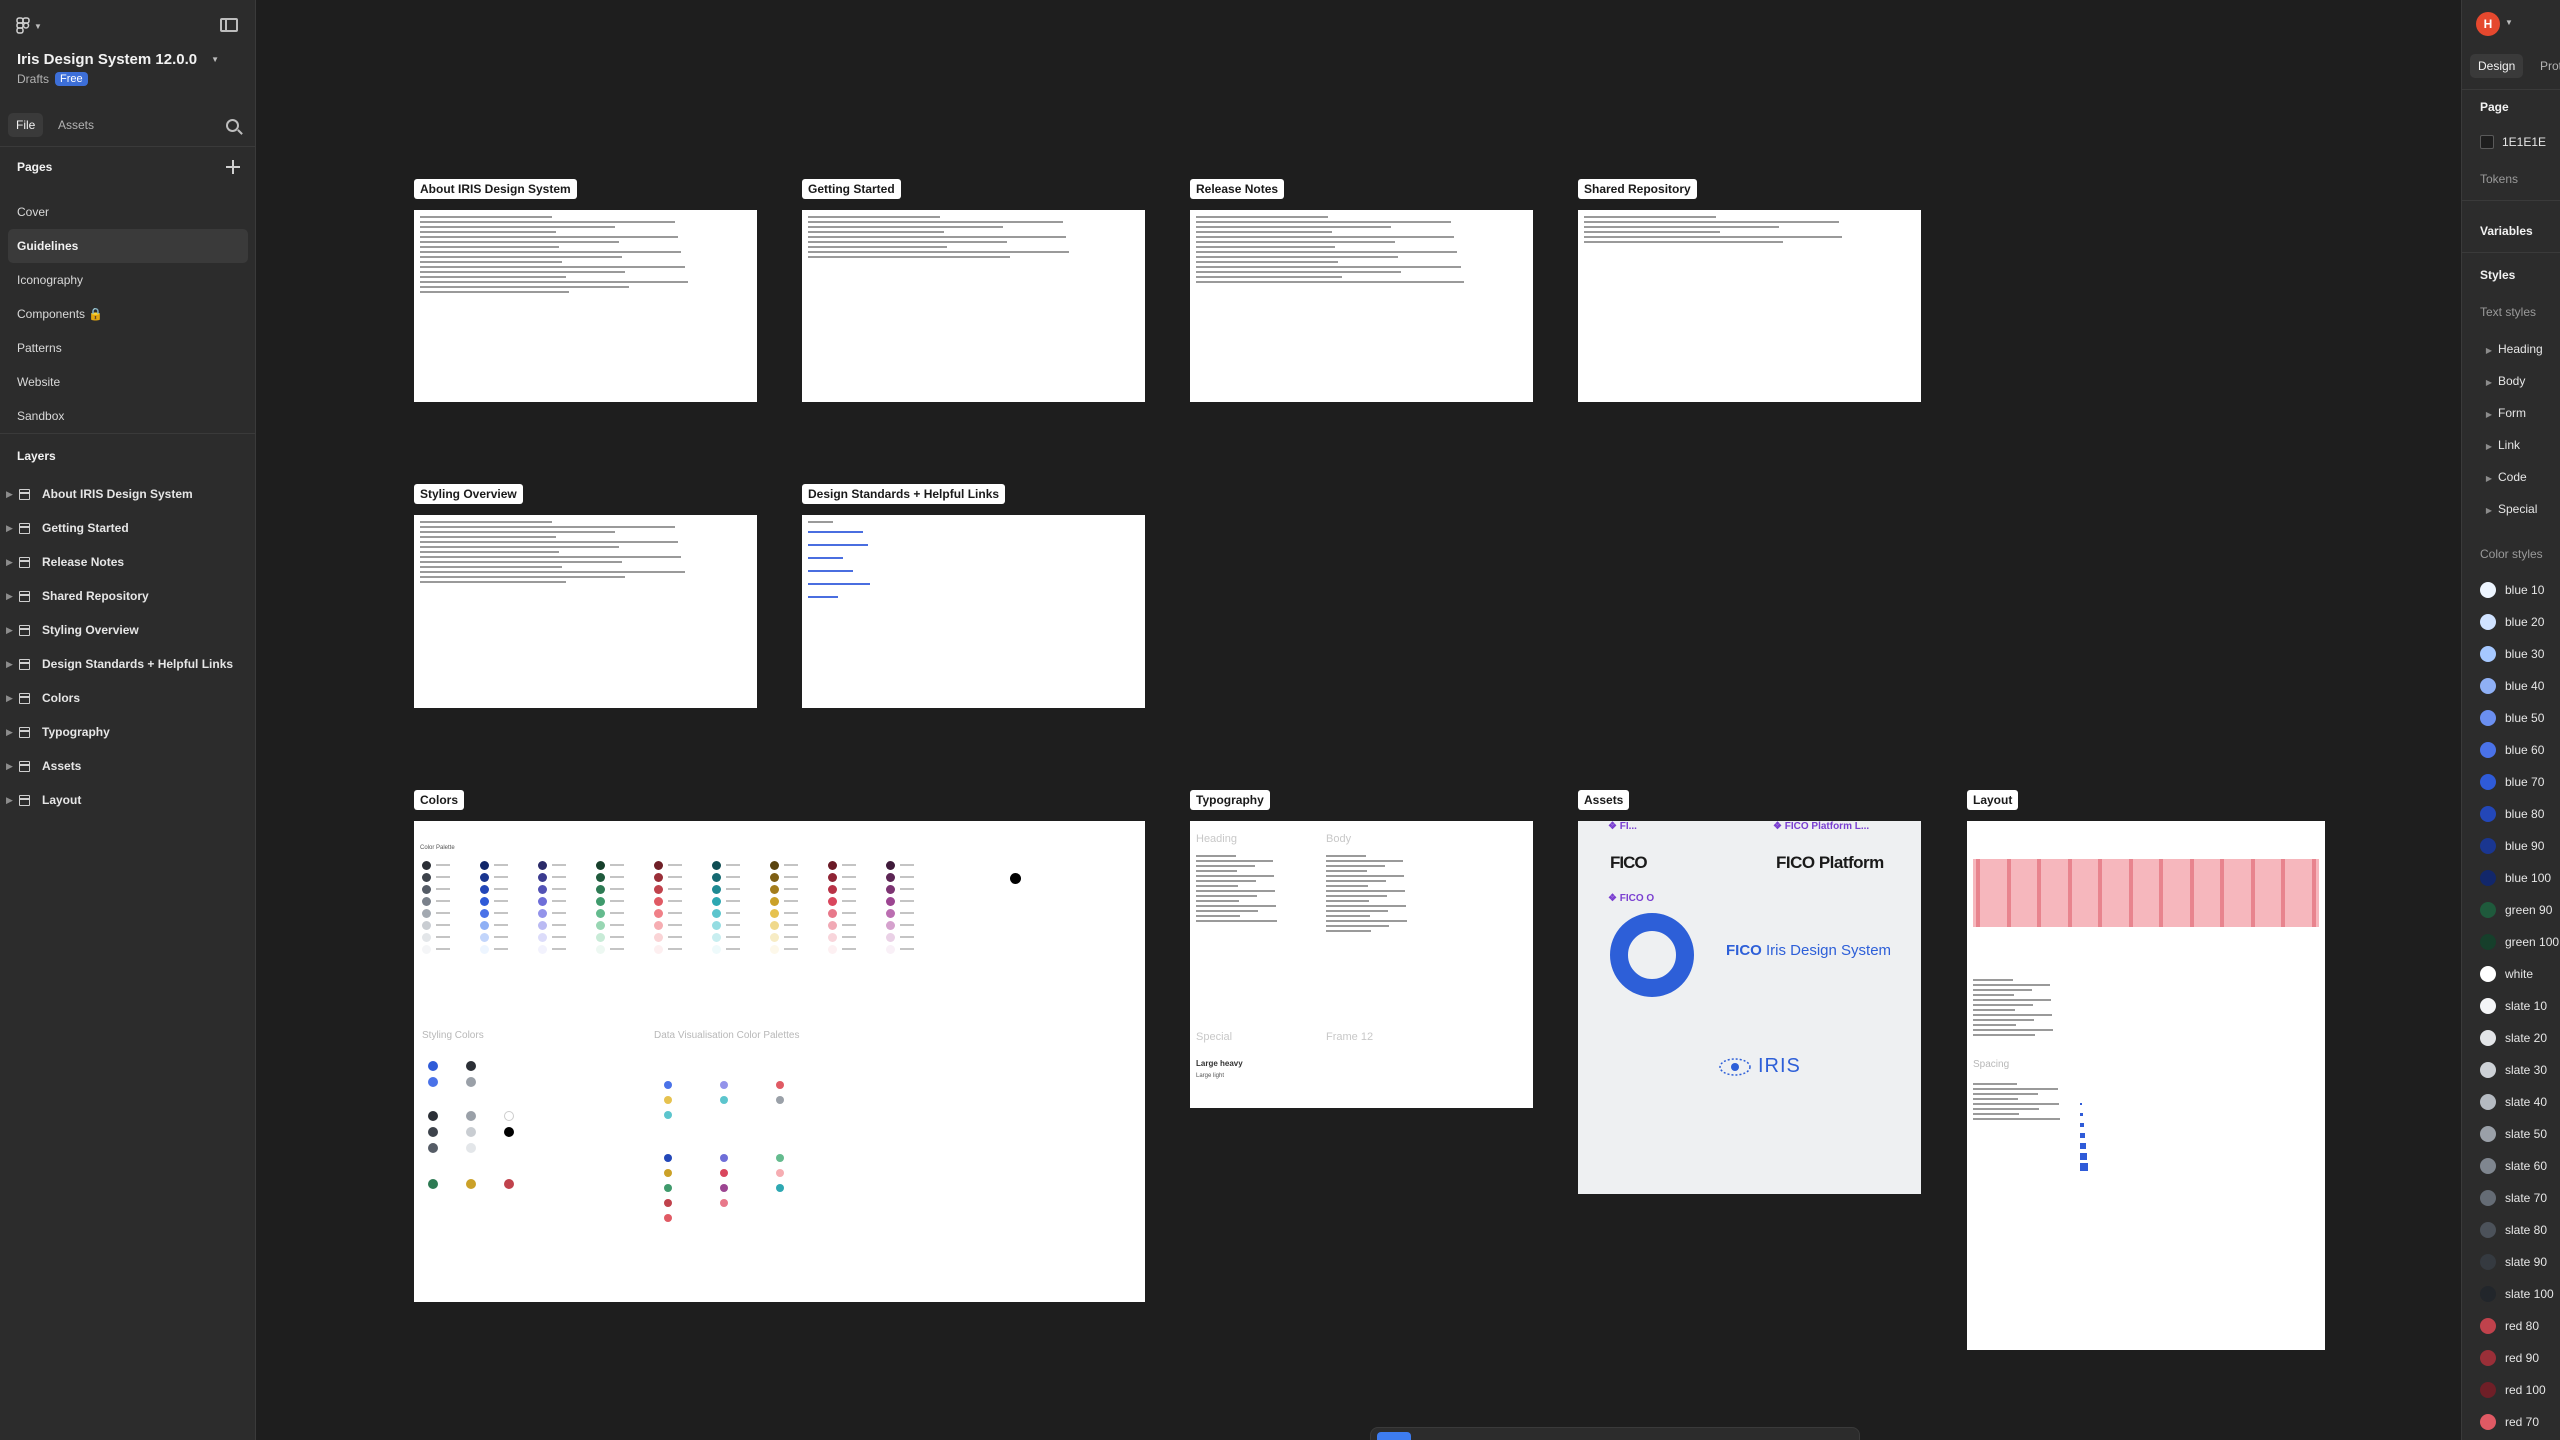 This screenshot has width=2560, height=1440. What do you see at coordinates (2519, 1166) in the screenshot?
I see `color-style-item: slate 60` at bounding box center [2519, 1166].